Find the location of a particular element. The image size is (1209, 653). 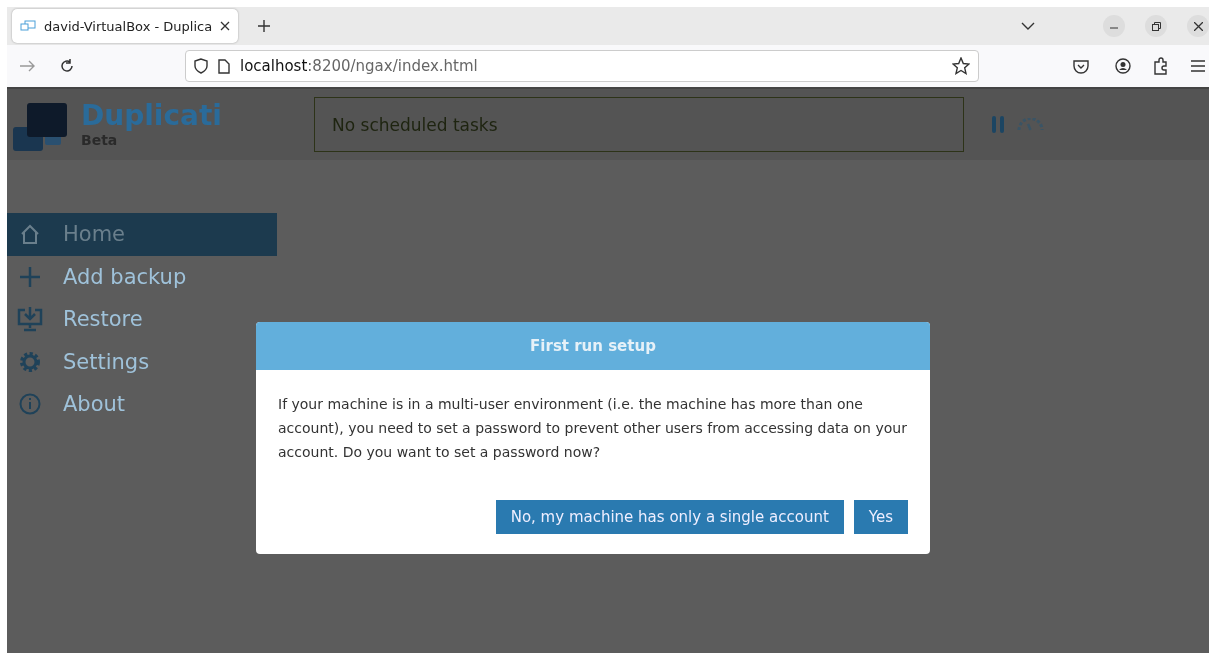

chevron-down-icon is located at coordinates (1028, 26).